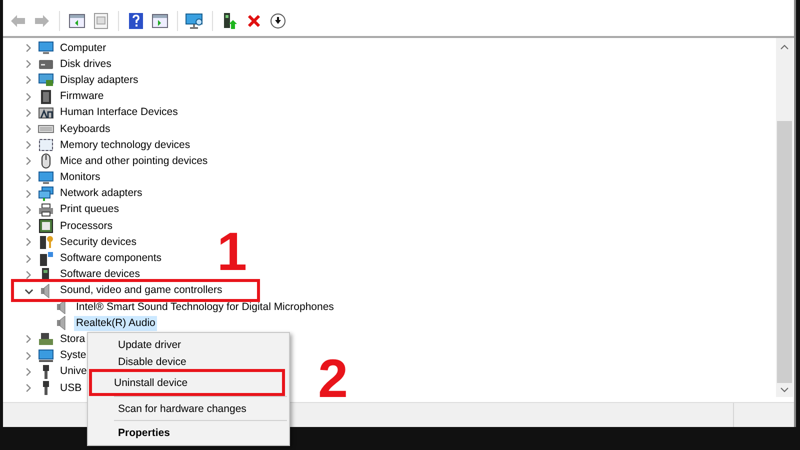 The width and height of the screenshot is (800, 450). What do you see at coordinates (333, 379) in the screenshot?
I see `step-number: 2` at bounding box center [333, 379].